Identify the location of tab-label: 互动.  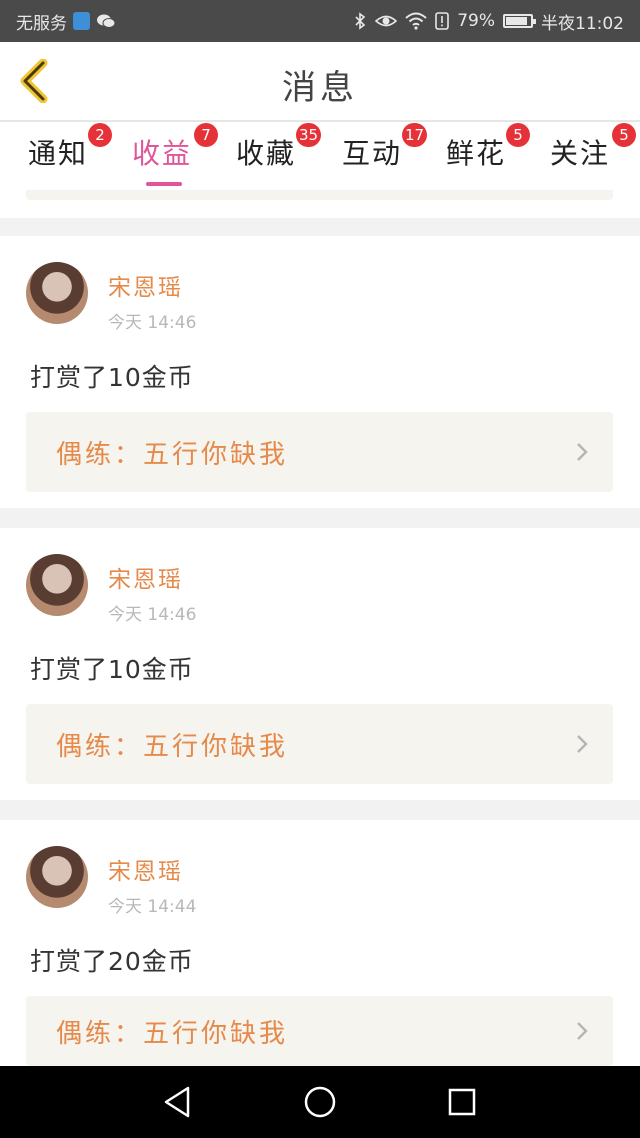
(372, 153).